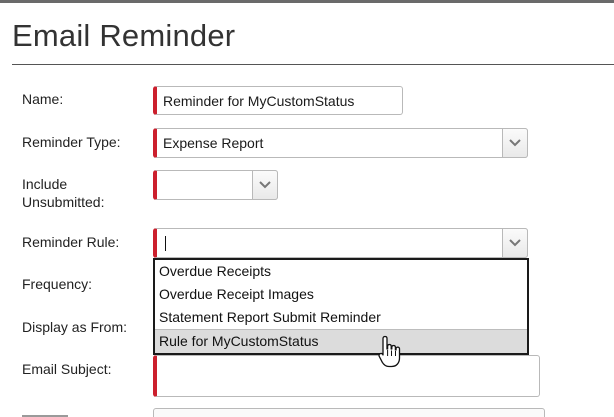 Image resolution: width=614 pixels, height=417 pixels. I want to click on reminder-rule-option: Overdue Receipts, so click(341, 271).